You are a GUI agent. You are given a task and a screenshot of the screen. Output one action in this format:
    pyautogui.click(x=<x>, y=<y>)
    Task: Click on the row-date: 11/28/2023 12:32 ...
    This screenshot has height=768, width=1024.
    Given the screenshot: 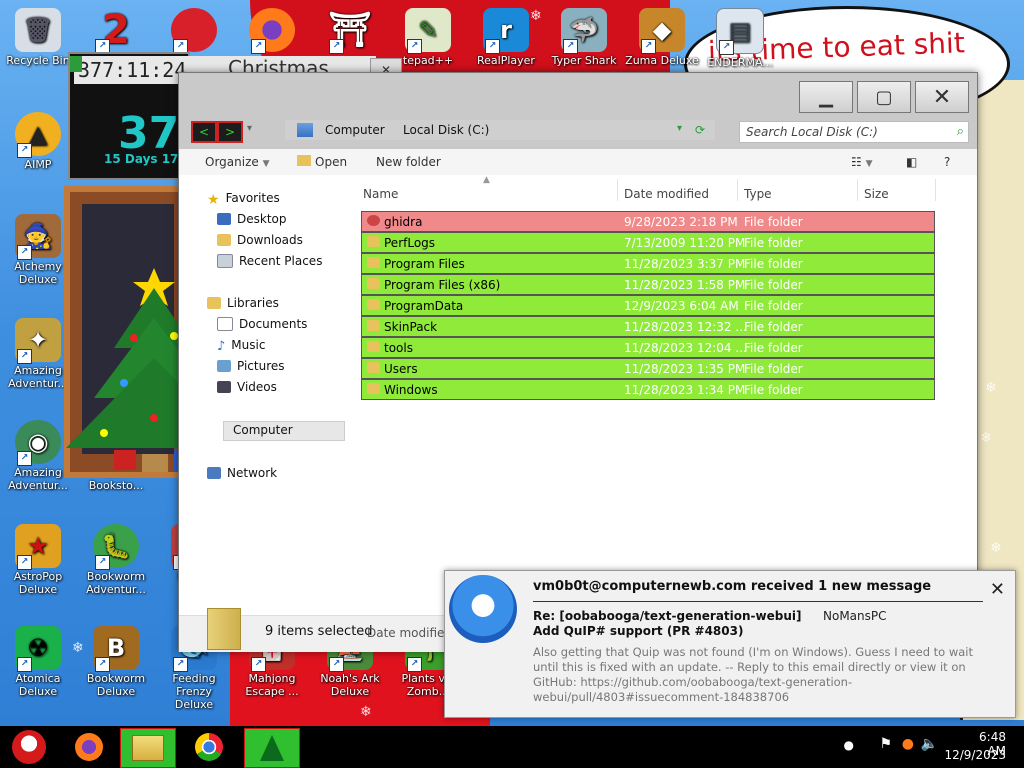 What is the action you would take?
    pyautogui.click(x=685, y=327)
    